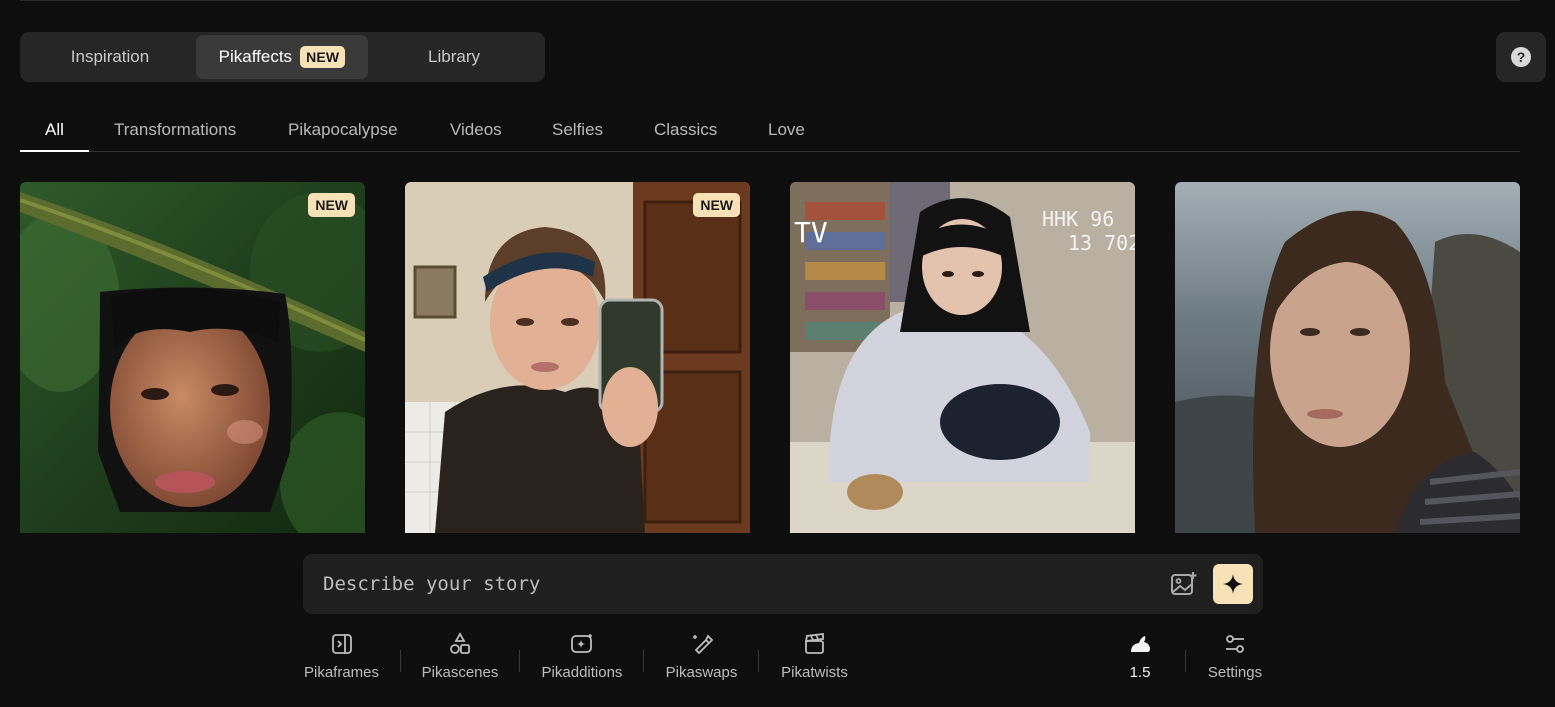  What do you see at coordinates (1140, 672) in the screenshot?
I see `model-version-label: 1.5` at bounding box center [1140, 672].